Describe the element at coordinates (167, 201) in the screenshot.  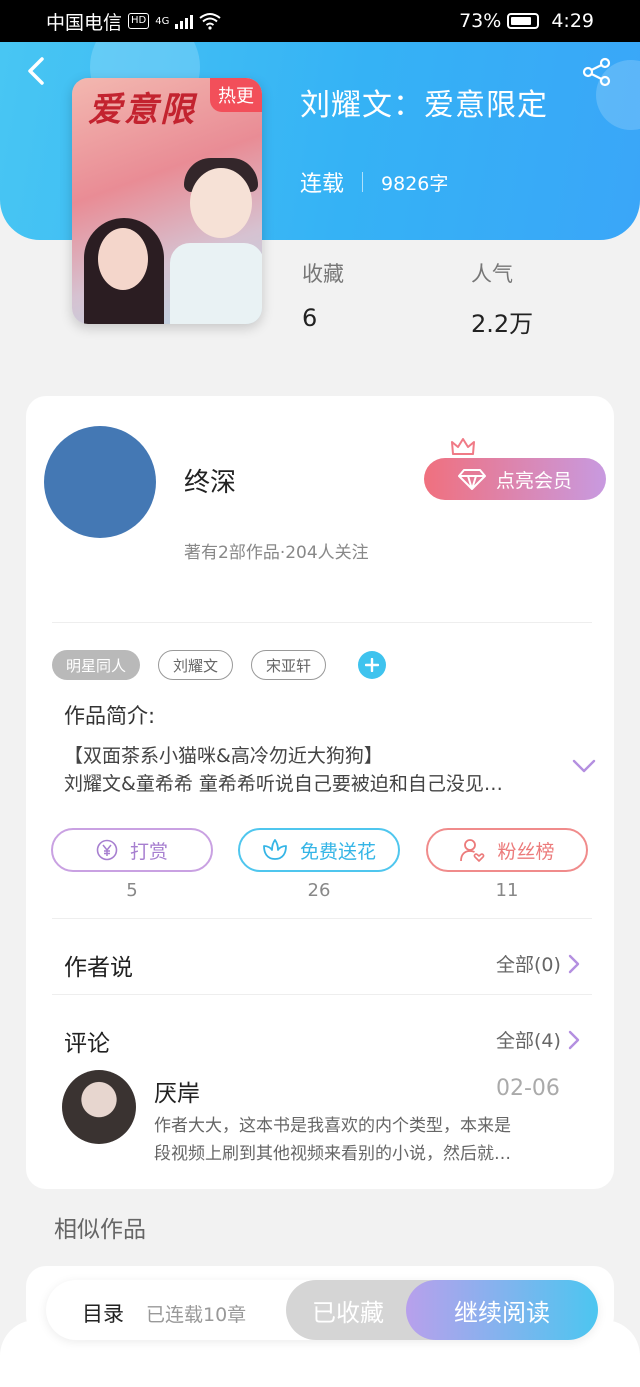
I see `book-cover: 爱意限 热更` at that location.